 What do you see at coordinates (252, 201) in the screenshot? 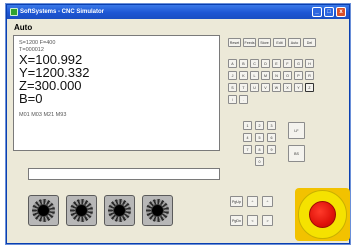
I see `arrow-up-key-1: ^` at bounding box center [252, 201].